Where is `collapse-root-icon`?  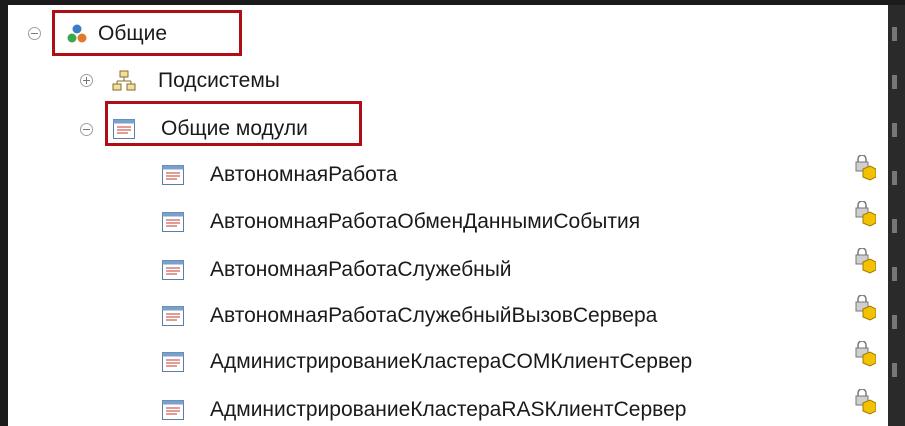
collapse-root-icon is located at coordinates (34, 33).